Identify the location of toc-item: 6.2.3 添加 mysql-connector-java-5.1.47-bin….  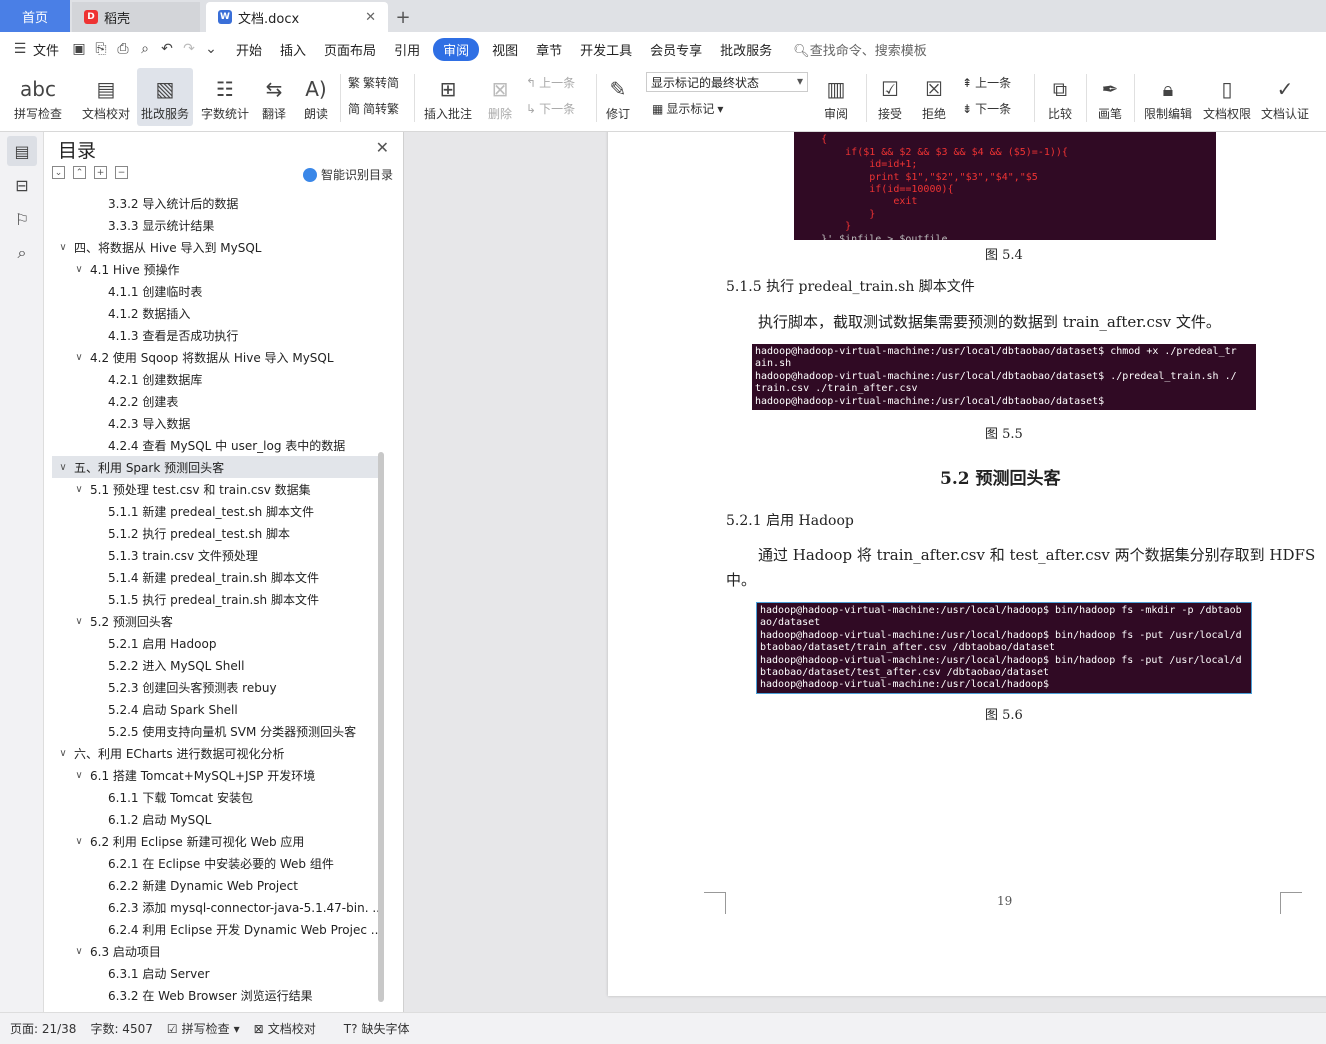
(217, 907).